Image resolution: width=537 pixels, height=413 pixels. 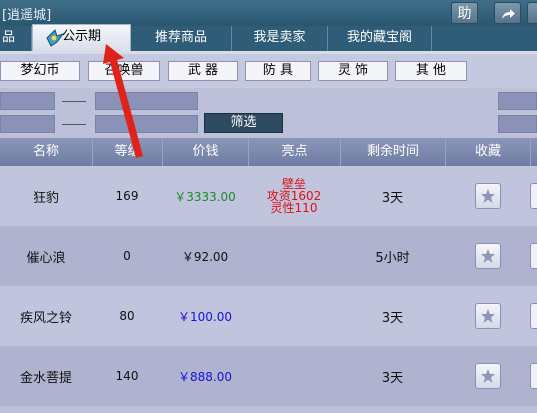 What do you see at coordinates (127, 376) in the screenshot?
I see `item-level: 140` at bounding box center [127, 376].